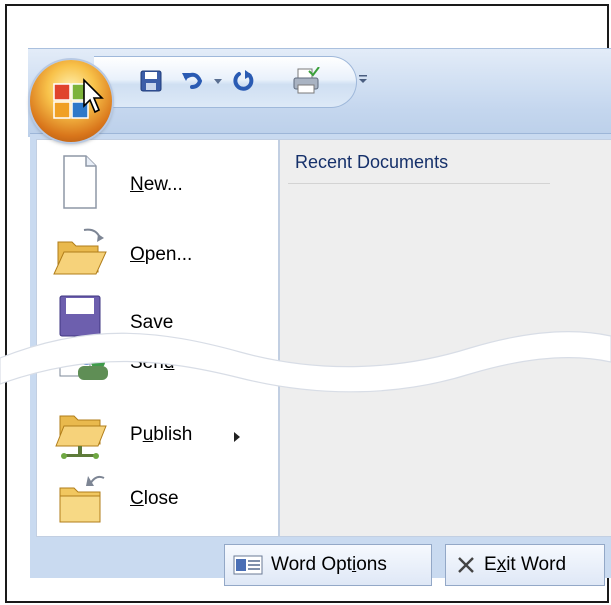 The width and height of the screenshot is (611, 605). Describe the element at coordinates (80, 183) in the screenshot. I see `new-document-icon` at that location.